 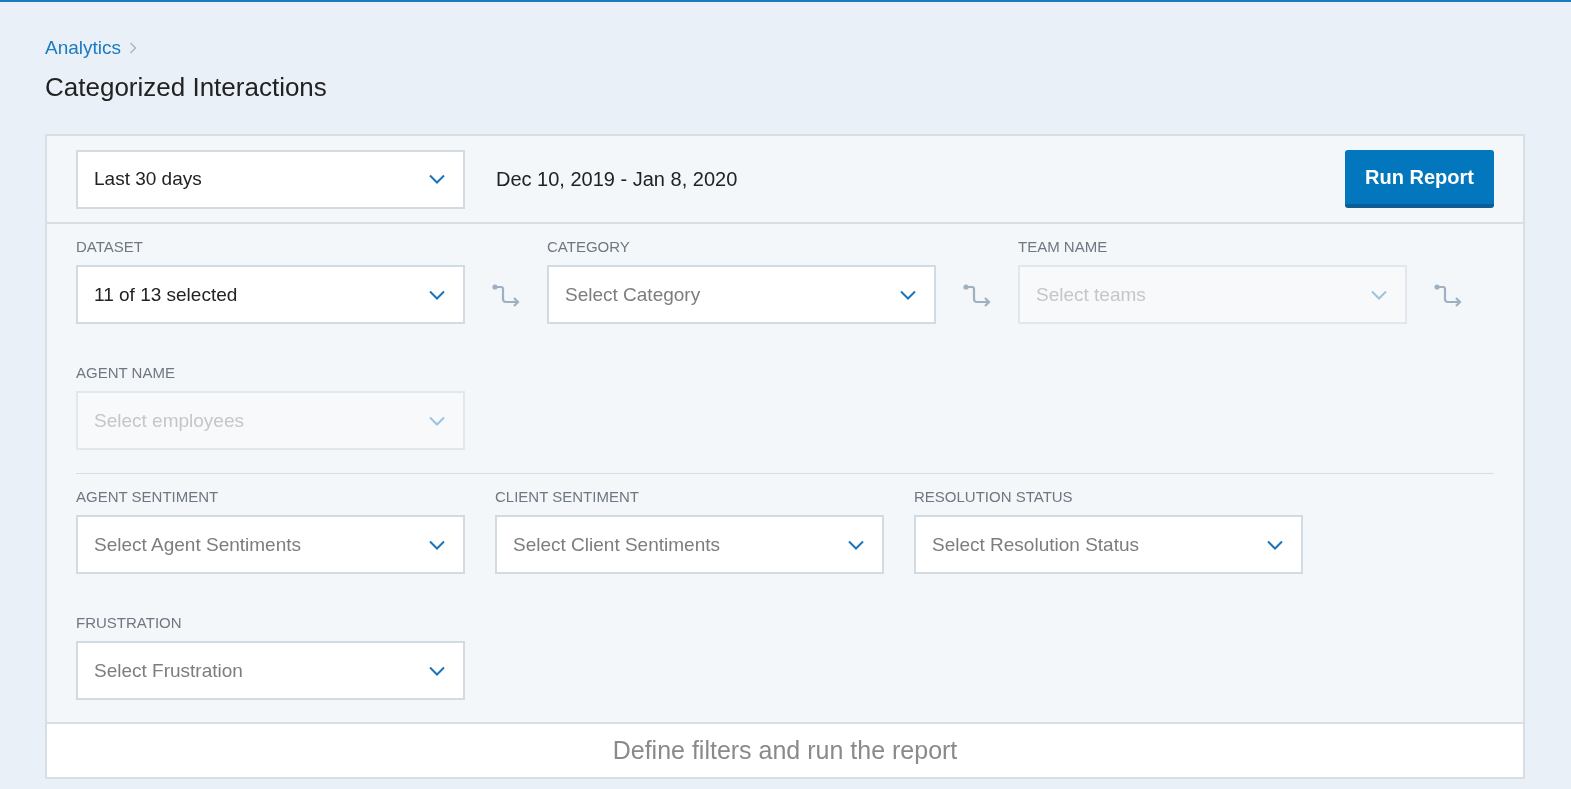 I want to click on filter-label: AGENT SENTIMENT, so click(x=148, y=497).